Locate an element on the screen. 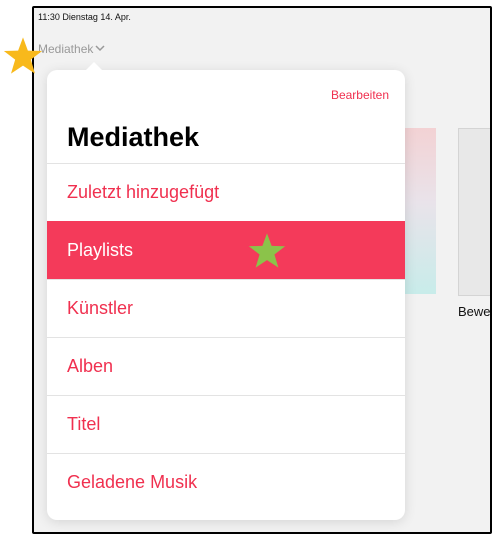 The height and width of the screenshot is (538, 496). menu-item-albums: Alben is located at coordinates (226, 366).